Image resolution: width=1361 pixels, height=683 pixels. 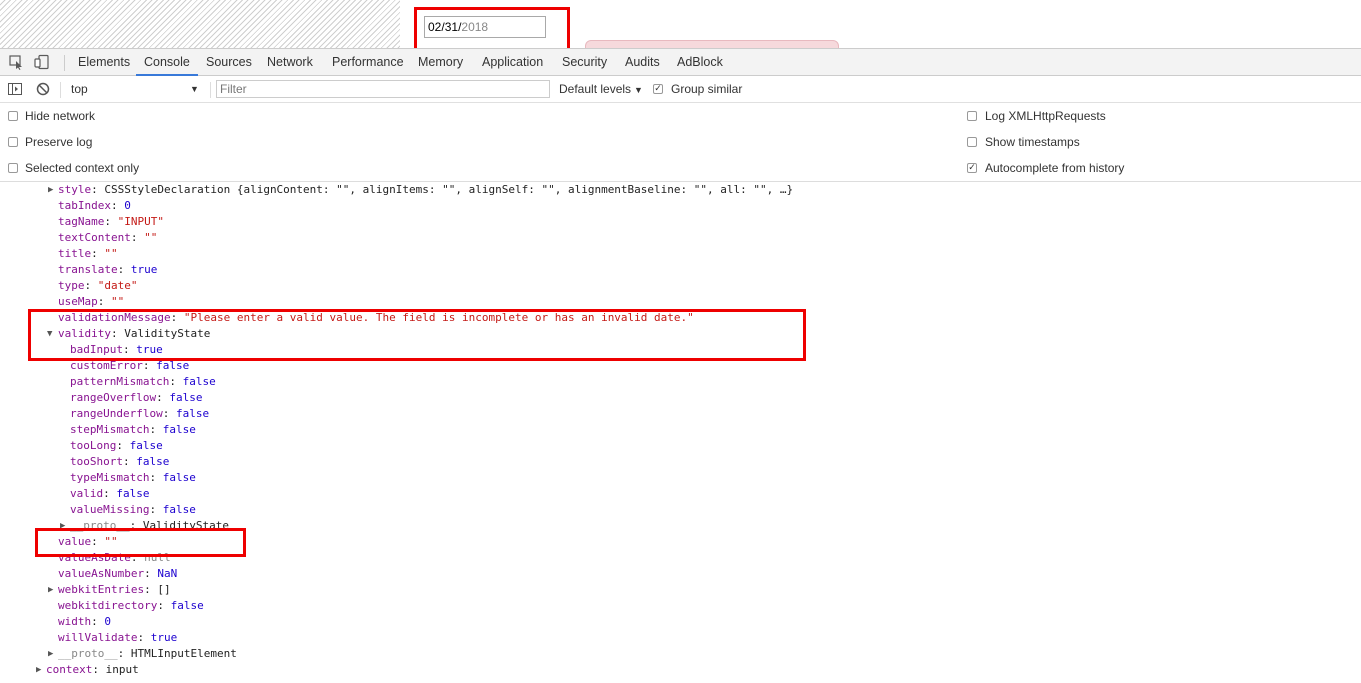 I want to click on console-line: tooShort: false, so click(x=120, y=461).